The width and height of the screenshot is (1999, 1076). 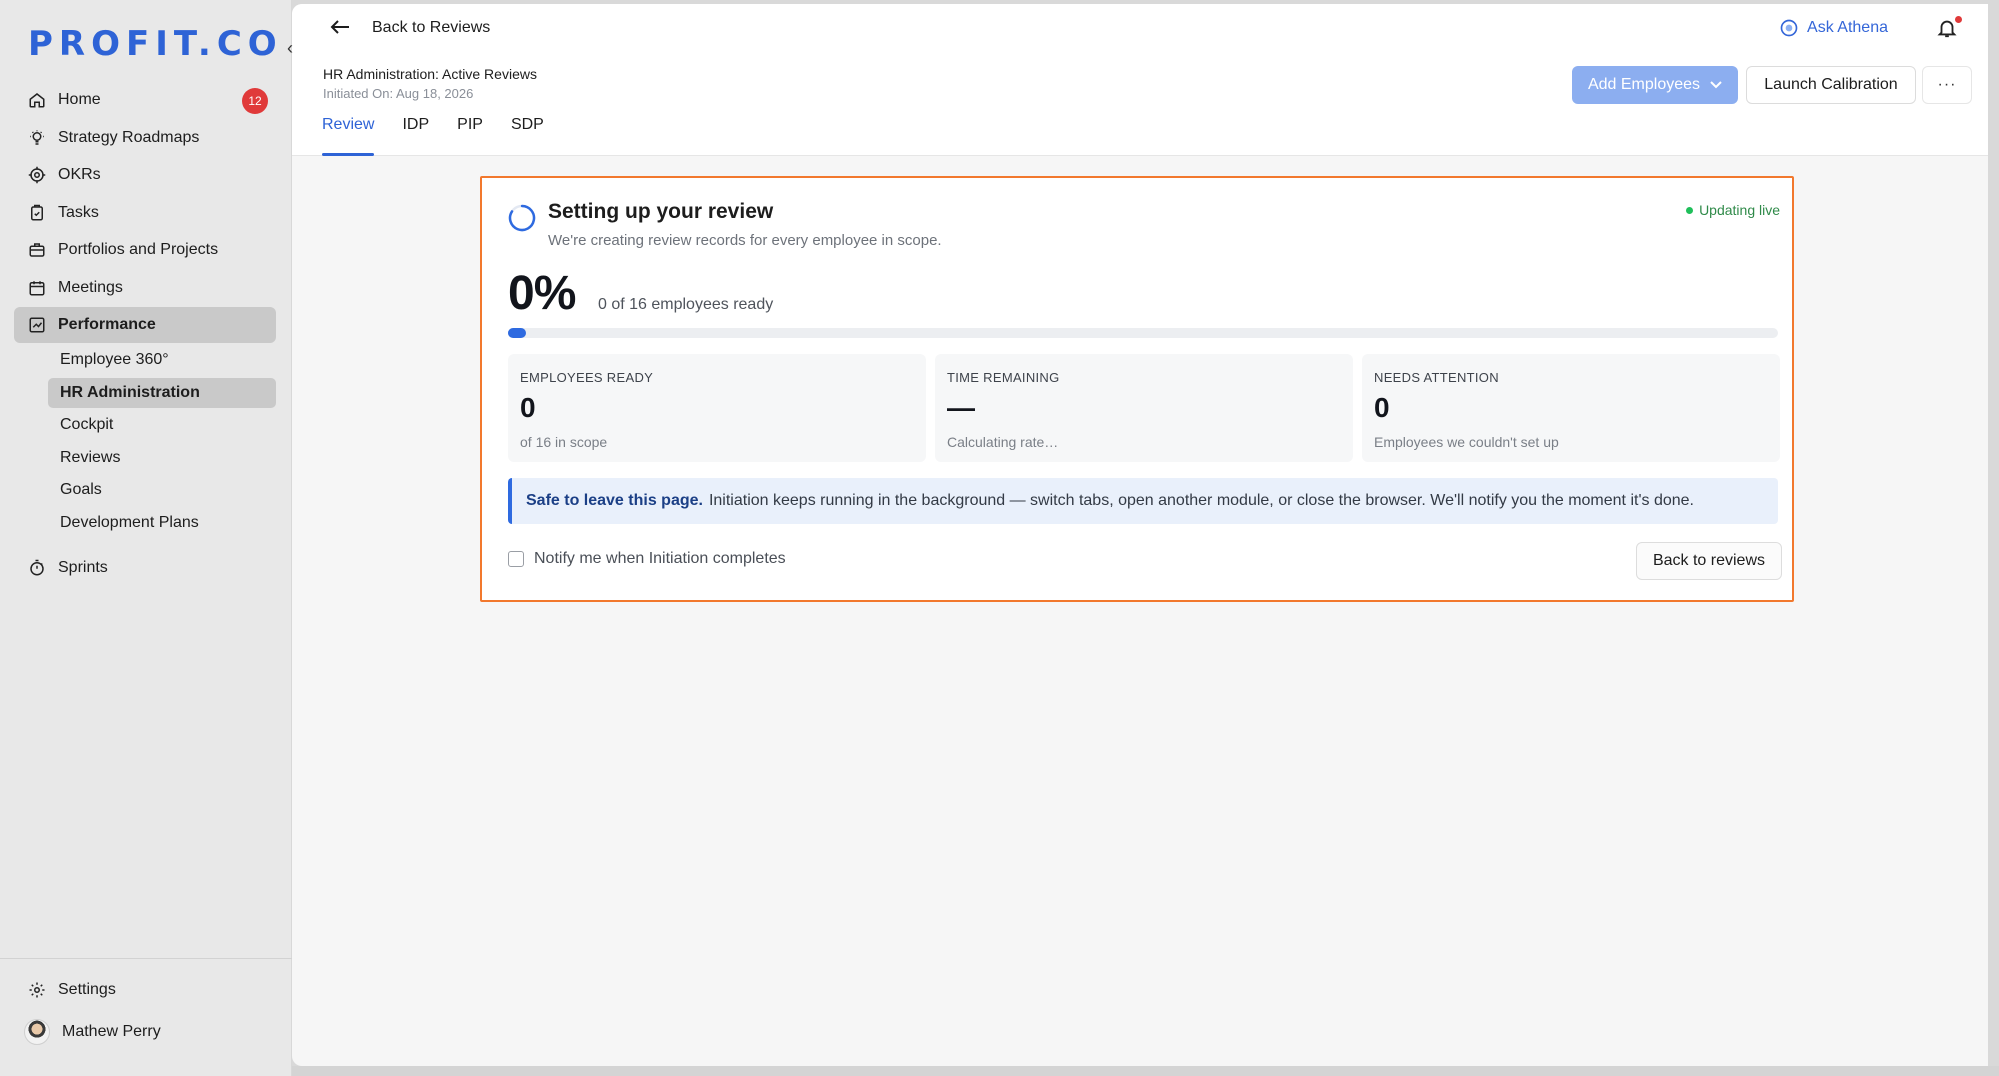 What do you see at coordinates (1003, 377) in the screenshot?
I see `stat-label: TIME REMAINING` at bounding box center [1003, 377].